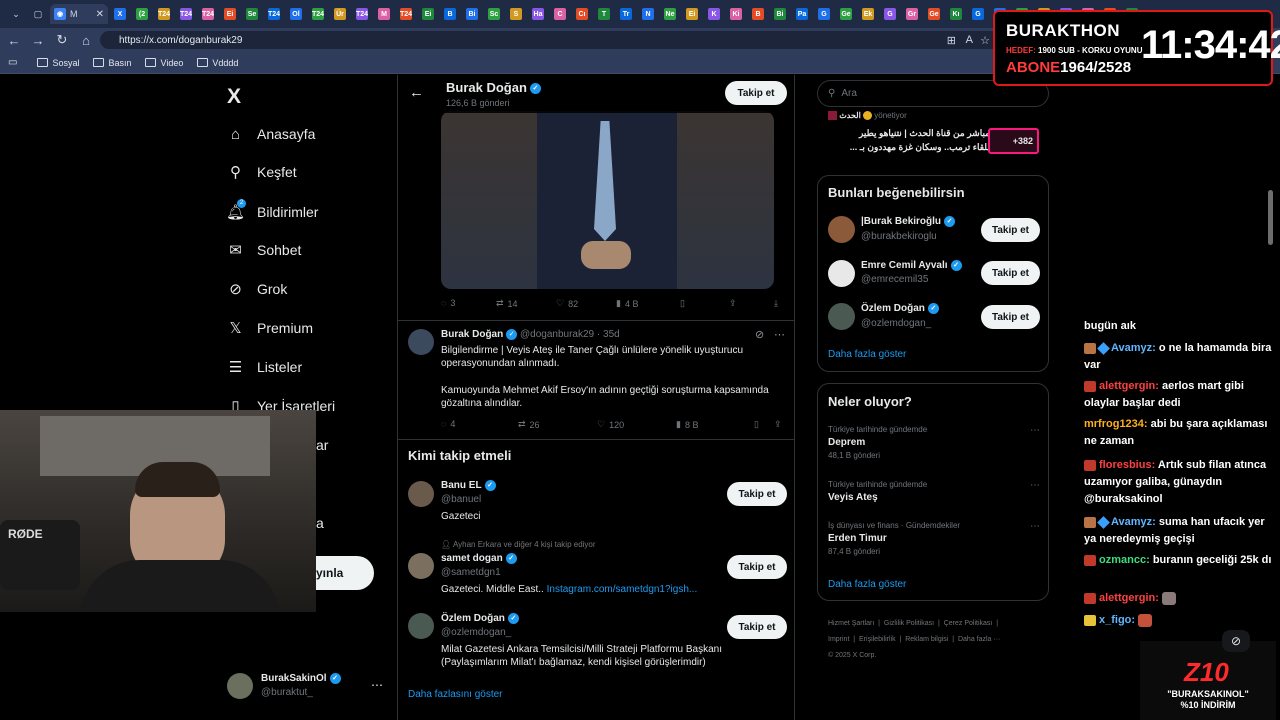 This screenshot has height=720, width=1280. I want to click on reading-list-icon: ▭, so click(12, 62).